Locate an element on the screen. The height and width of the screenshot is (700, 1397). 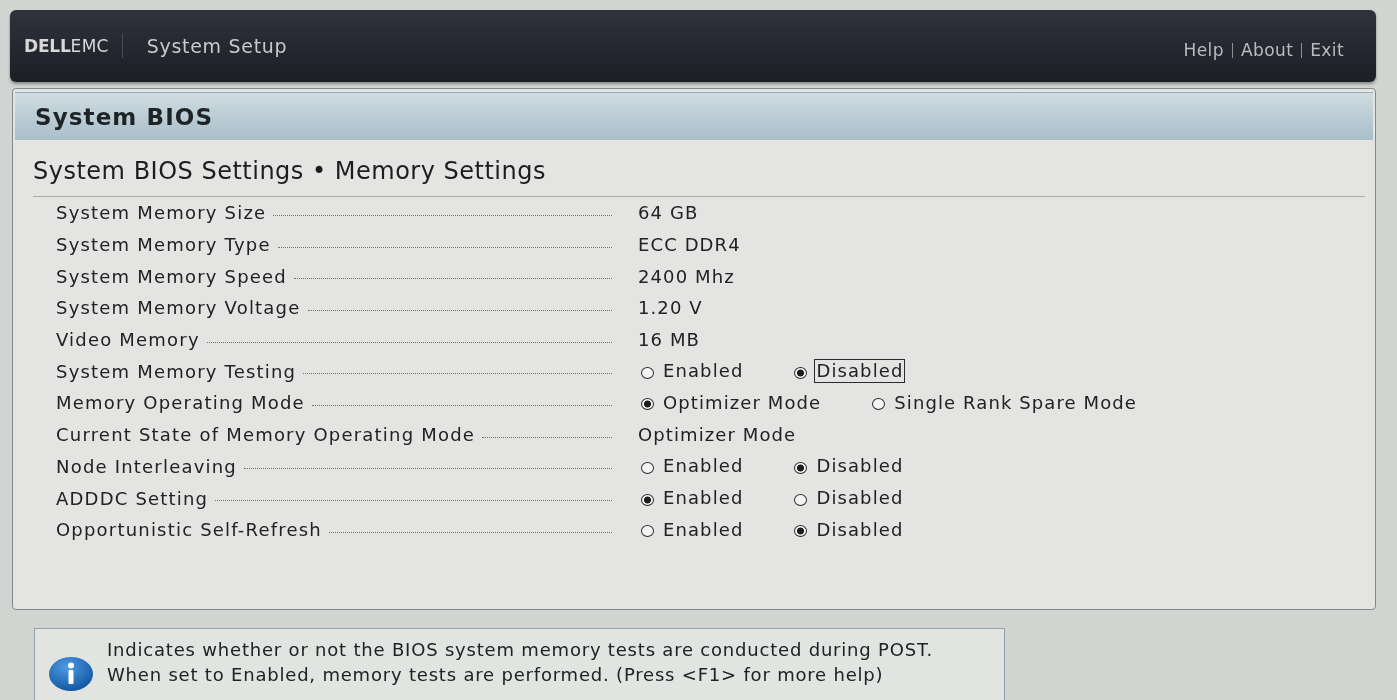
panel-title: System BIOS is located at coordinates (124, 116).